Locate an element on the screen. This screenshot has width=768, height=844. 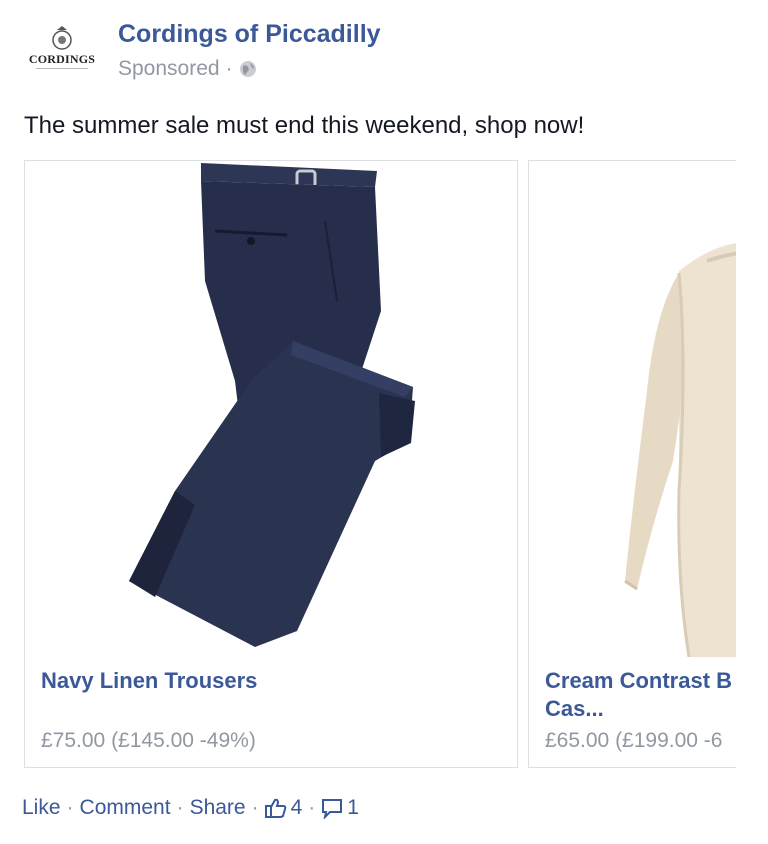
crest-icon is located at coordinates (62, 38).